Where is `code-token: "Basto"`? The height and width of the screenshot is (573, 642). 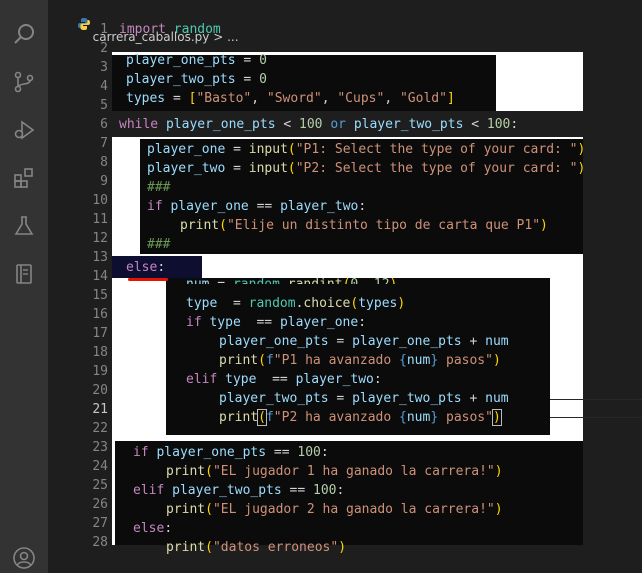 code-token: "Basto" is located at coordinates (224, 98).